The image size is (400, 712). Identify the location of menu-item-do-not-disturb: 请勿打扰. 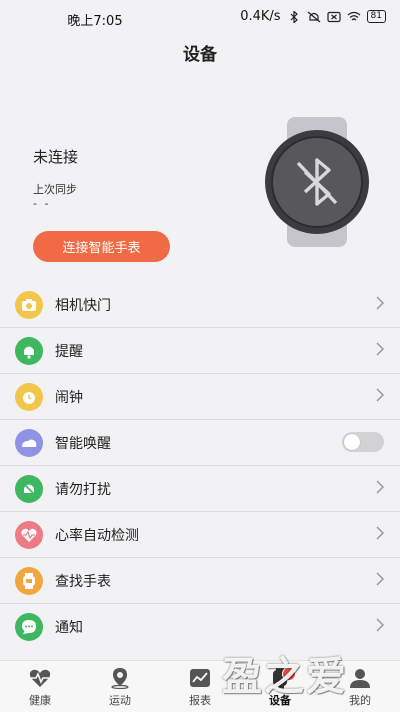
(200, 489).